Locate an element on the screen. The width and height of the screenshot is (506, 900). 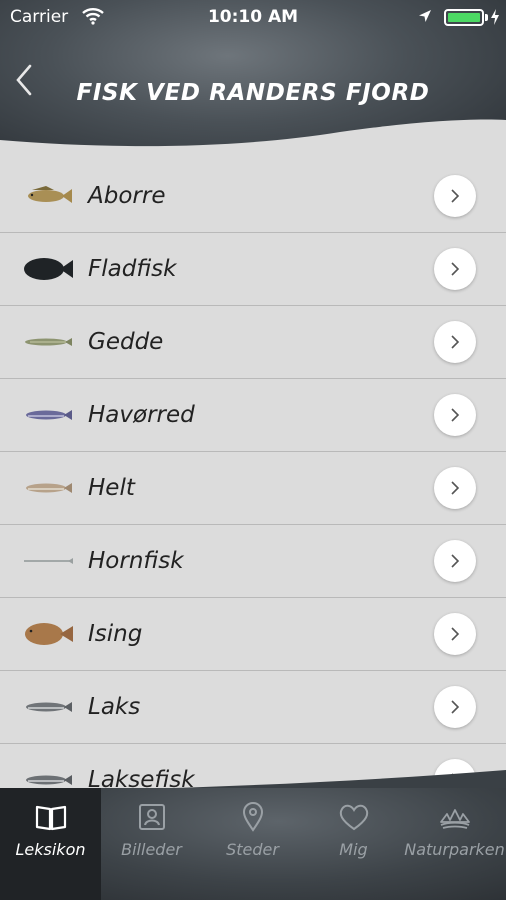
flatfish-silhouette-icon is located at coordinates (48, 269).